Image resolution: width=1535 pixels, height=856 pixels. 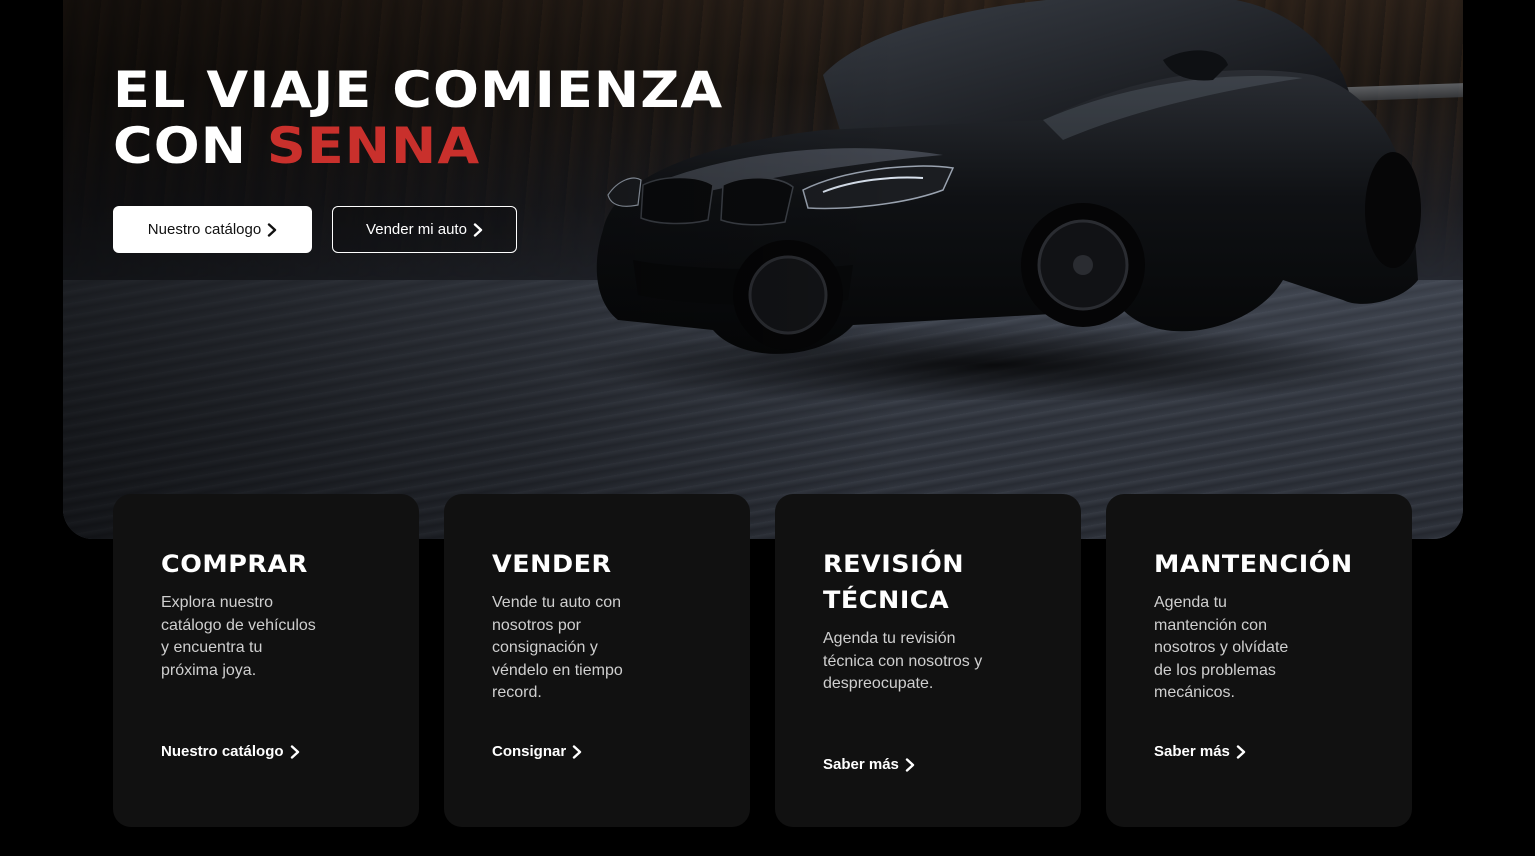 I want to click on catalog-link: Nuestro catálogo, so click(x=230, y=751).